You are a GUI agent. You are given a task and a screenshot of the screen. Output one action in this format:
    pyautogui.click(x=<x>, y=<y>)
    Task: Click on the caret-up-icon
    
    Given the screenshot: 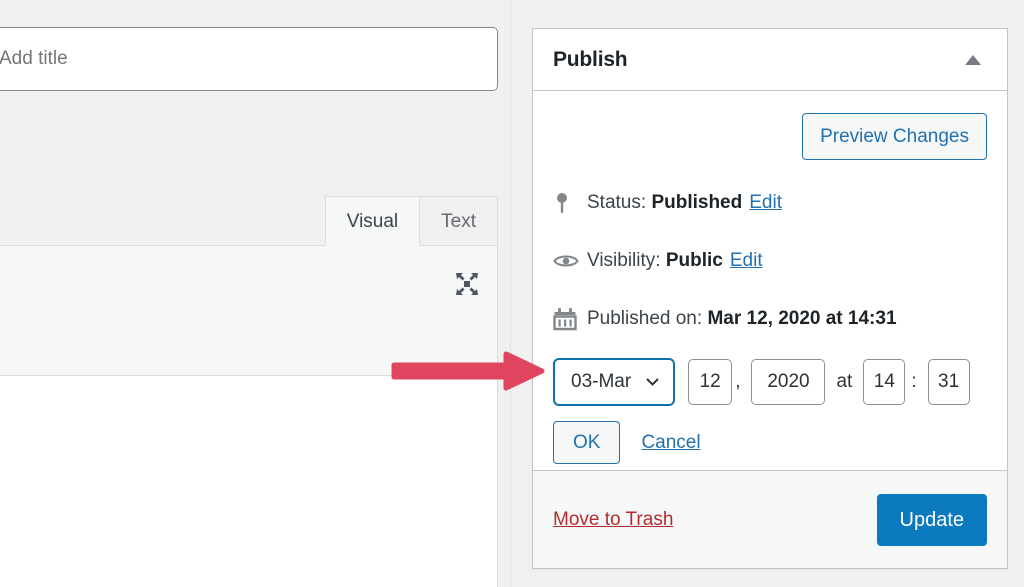 What is the action you would take?
    pyautogui.click(x=973, y=59)
    